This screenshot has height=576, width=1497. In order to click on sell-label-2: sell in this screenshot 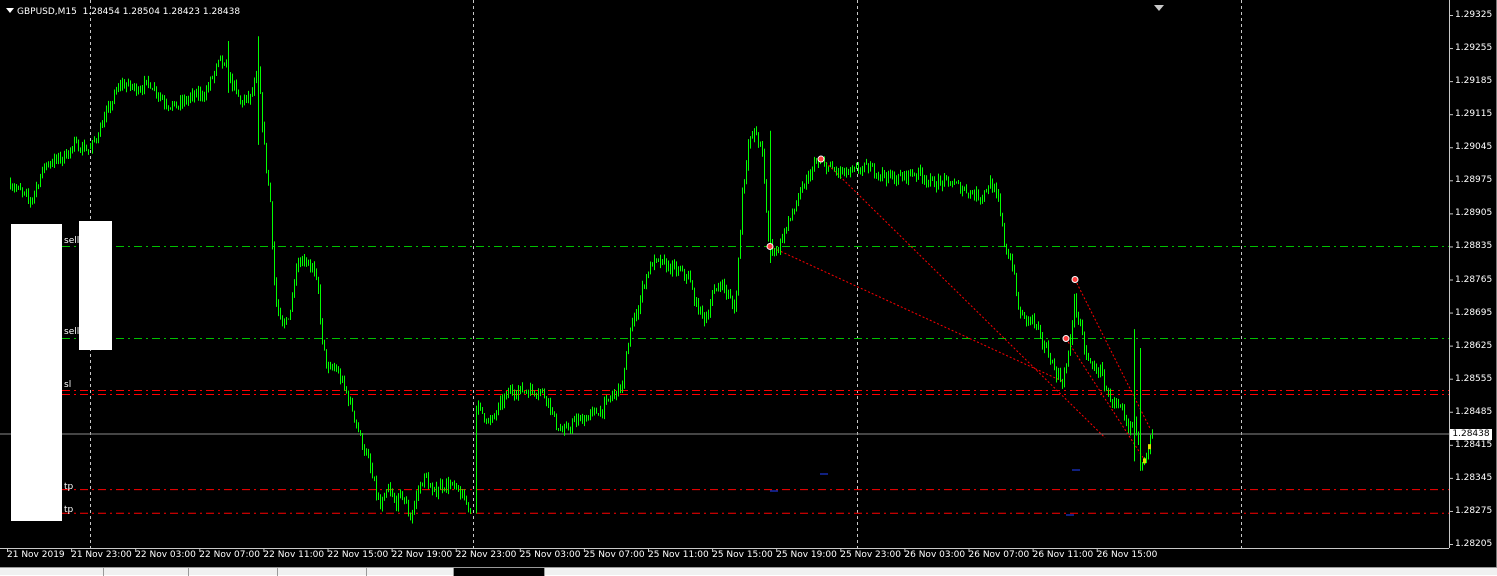, I will do `click(72, 332)`.